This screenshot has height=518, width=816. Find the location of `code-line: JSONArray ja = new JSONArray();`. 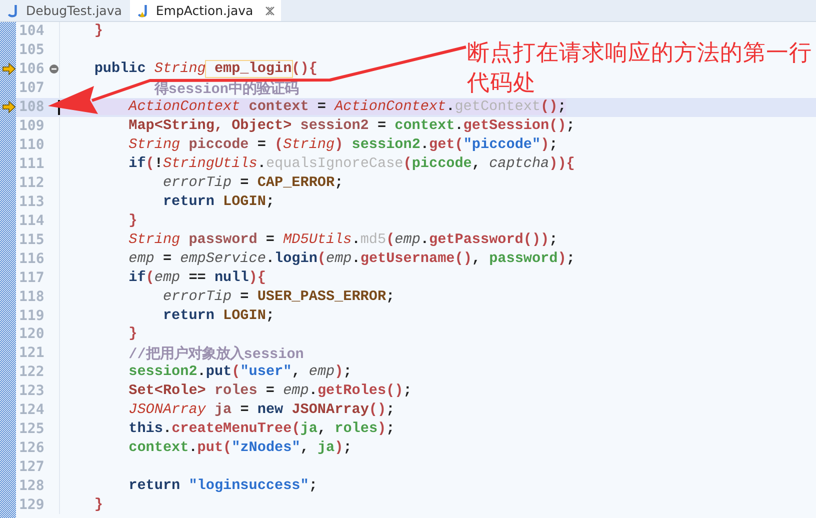

code-line: JSONArray ja = new JSONArray(); is located at coordinates (261, 410).